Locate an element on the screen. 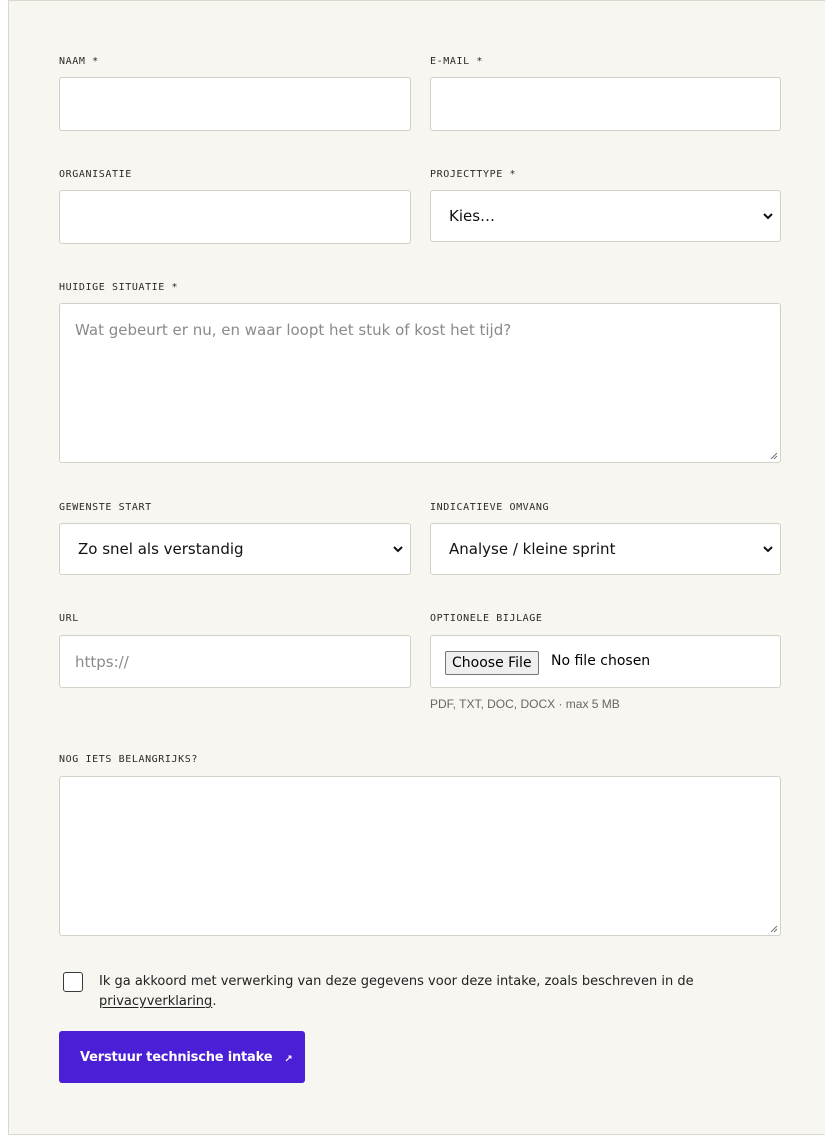 The height and width of the screenshot is (1135, 825). submit-button: Verstuur technische intake ↗ is located at coordinates (182, 1057).